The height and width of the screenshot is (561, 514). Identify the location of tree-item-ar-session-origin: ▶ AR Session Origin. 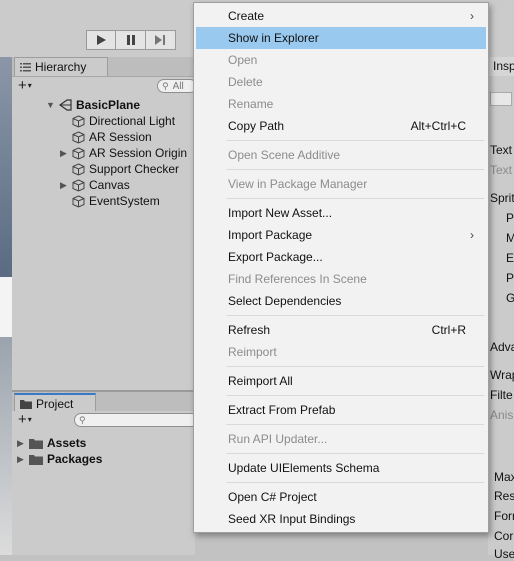
(123, 153).